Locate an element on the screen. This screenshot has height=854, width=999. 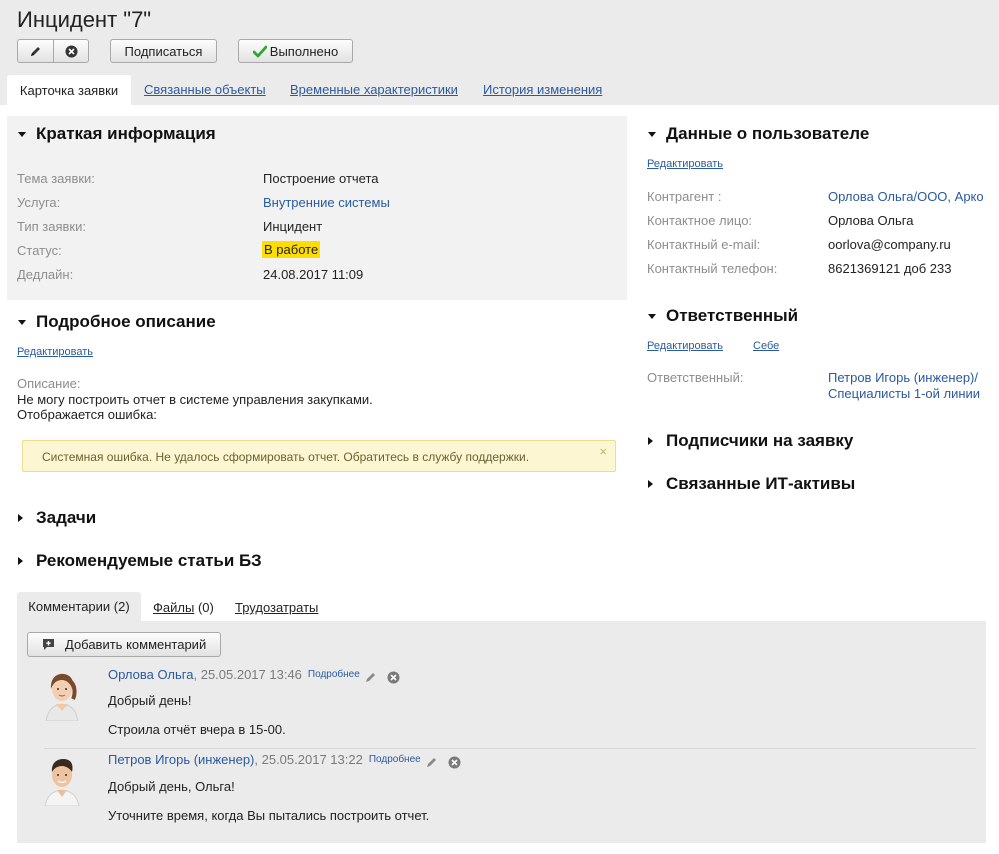
tab-files-count: (0) is located at coordinates (205, 607).